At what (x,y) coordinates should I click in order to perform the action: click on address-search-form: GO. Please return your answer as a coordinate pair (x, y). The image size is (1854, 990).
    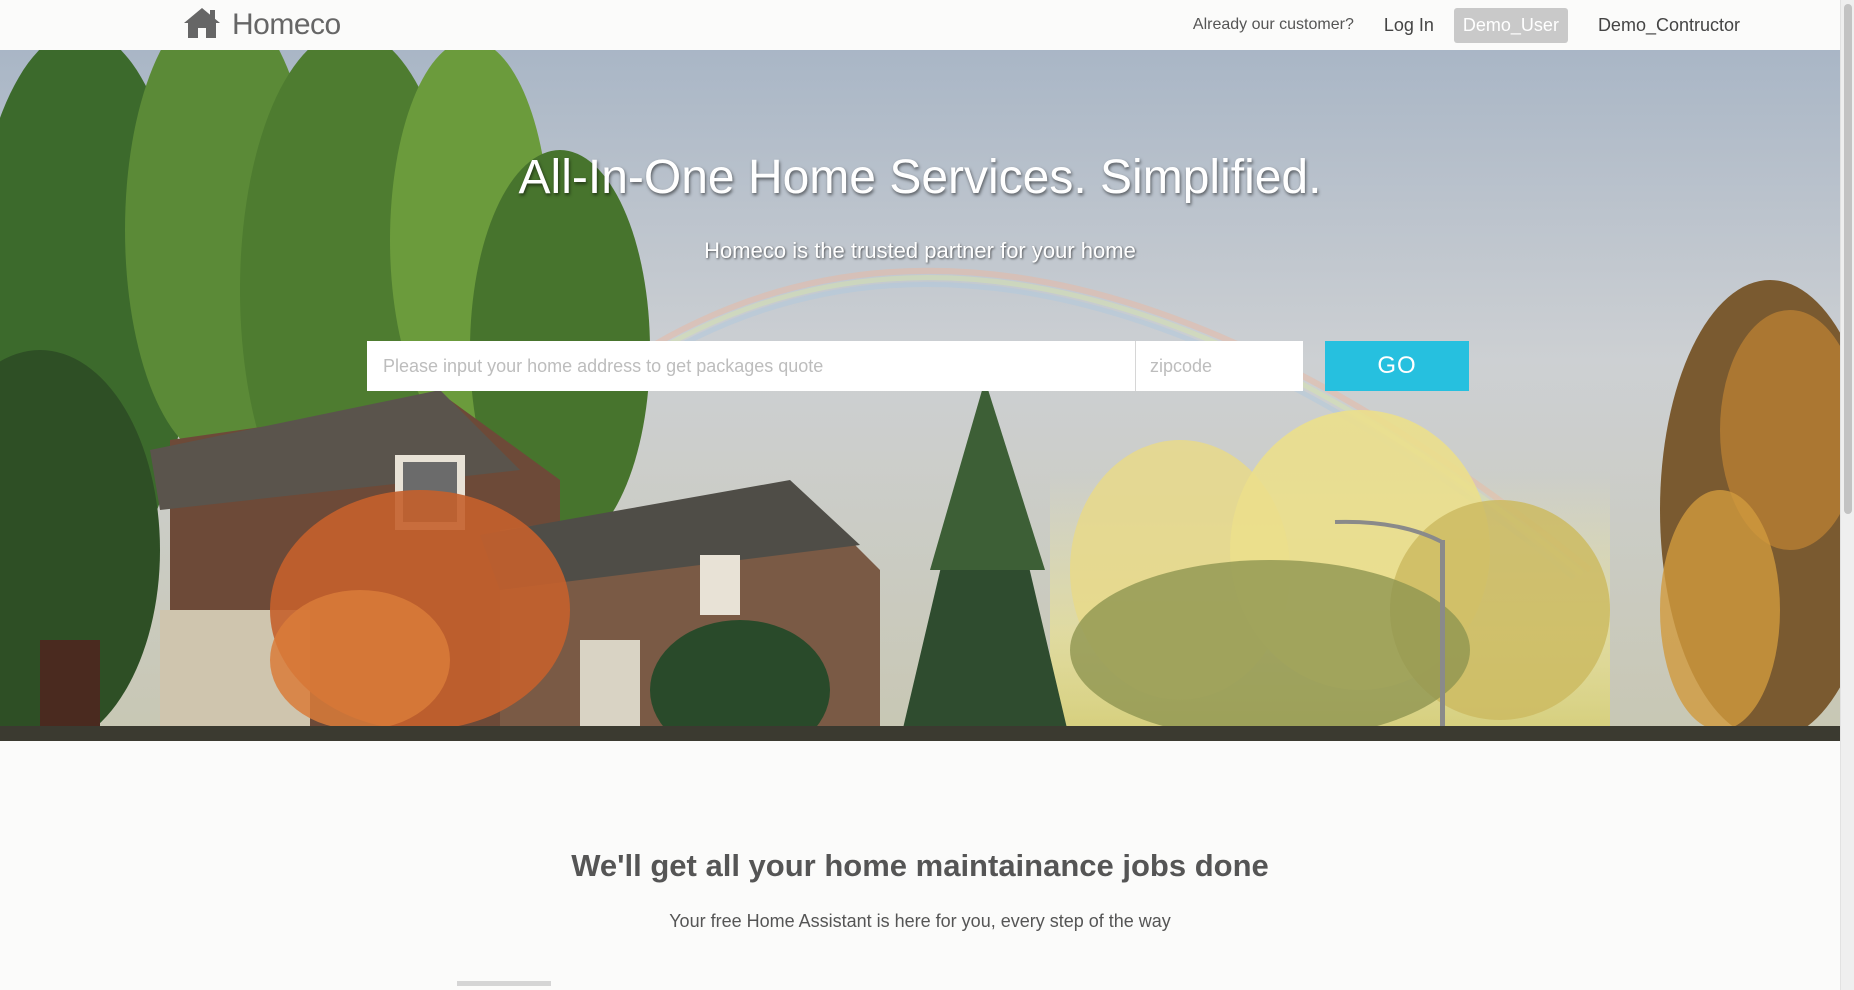
    Looking at the image, I should click on (918, 366).